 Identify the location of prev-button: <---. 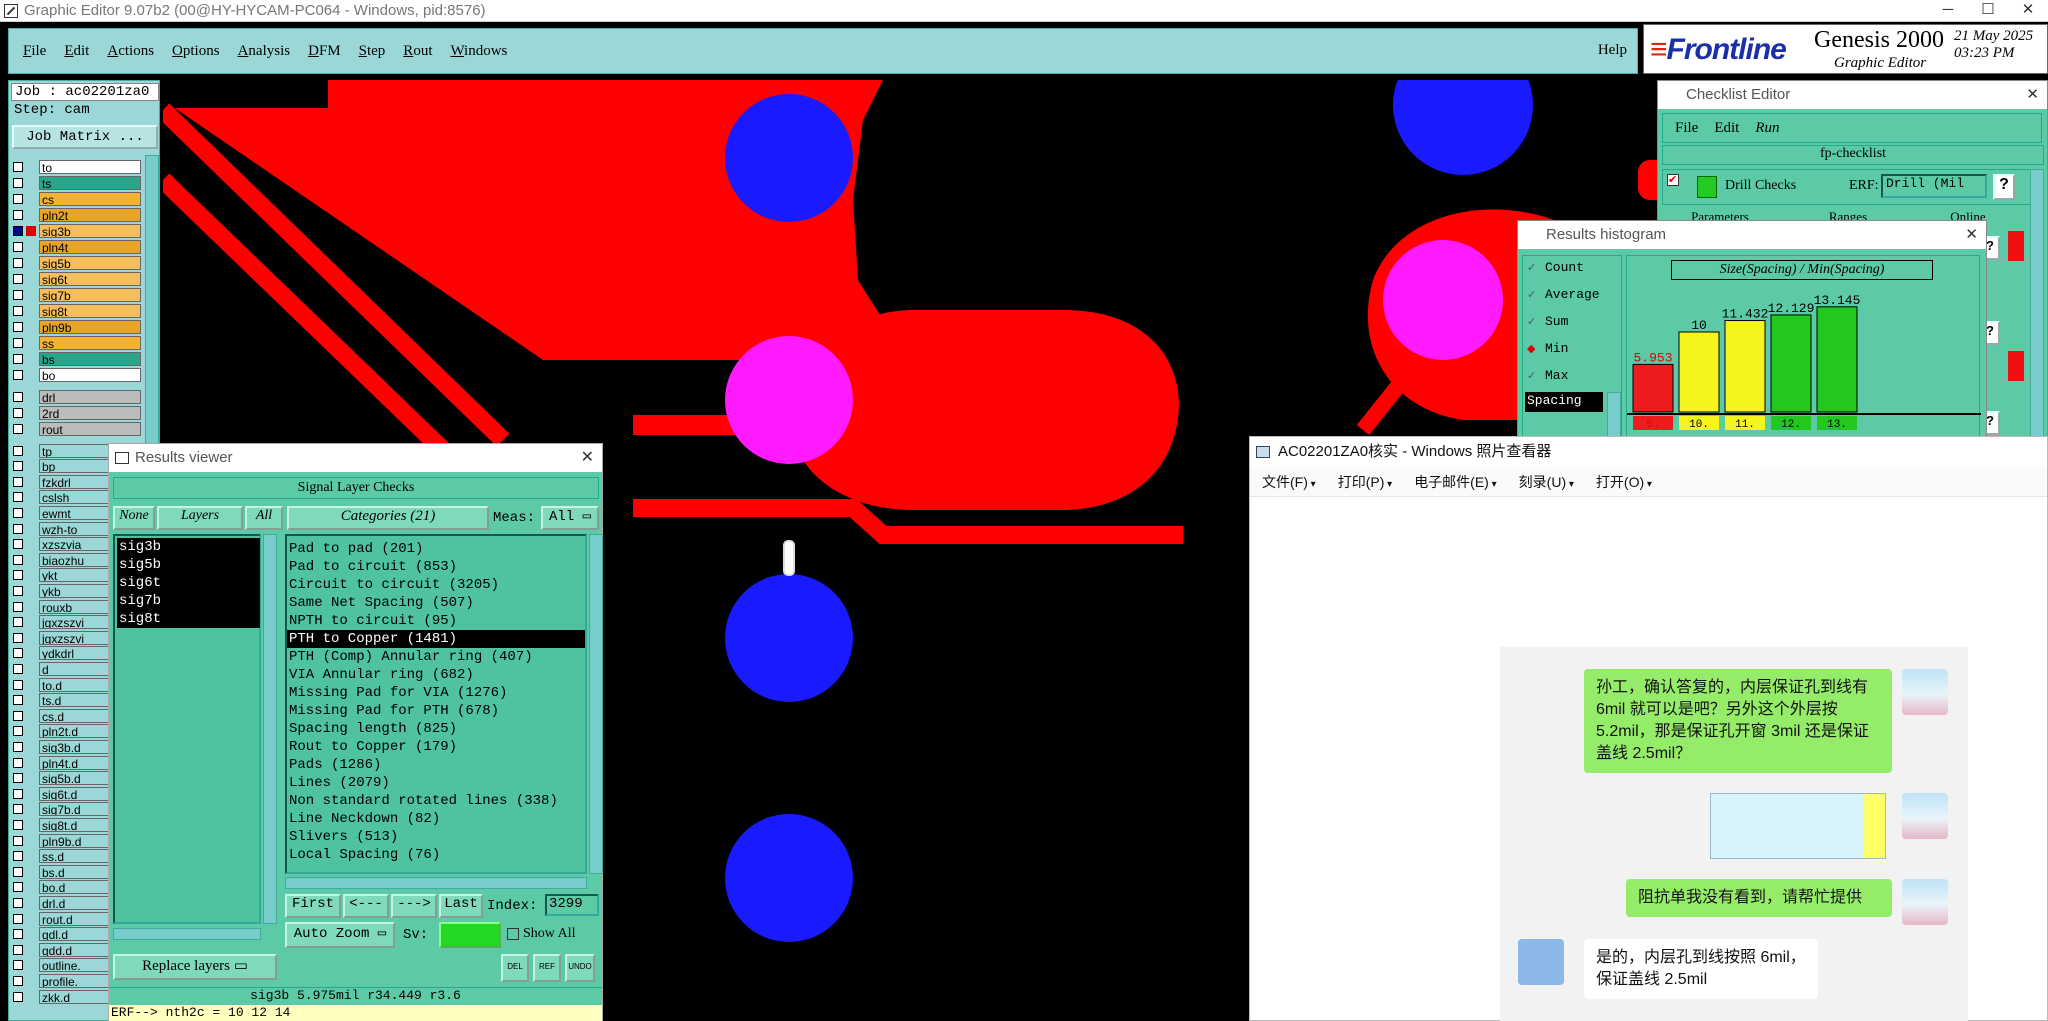
(366, 906).